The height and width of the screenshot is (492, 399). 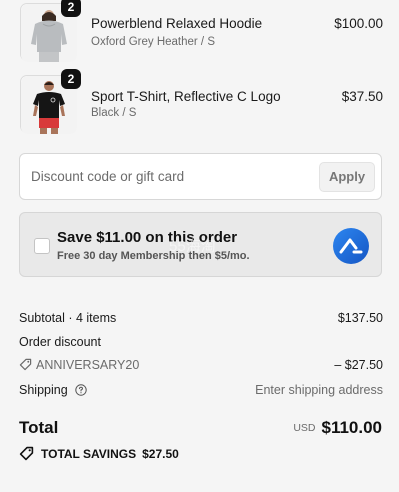 What do you see at coordinates (25, 364) in the screenshot?
I see `tag-icon` at bounding box center [25, 364].